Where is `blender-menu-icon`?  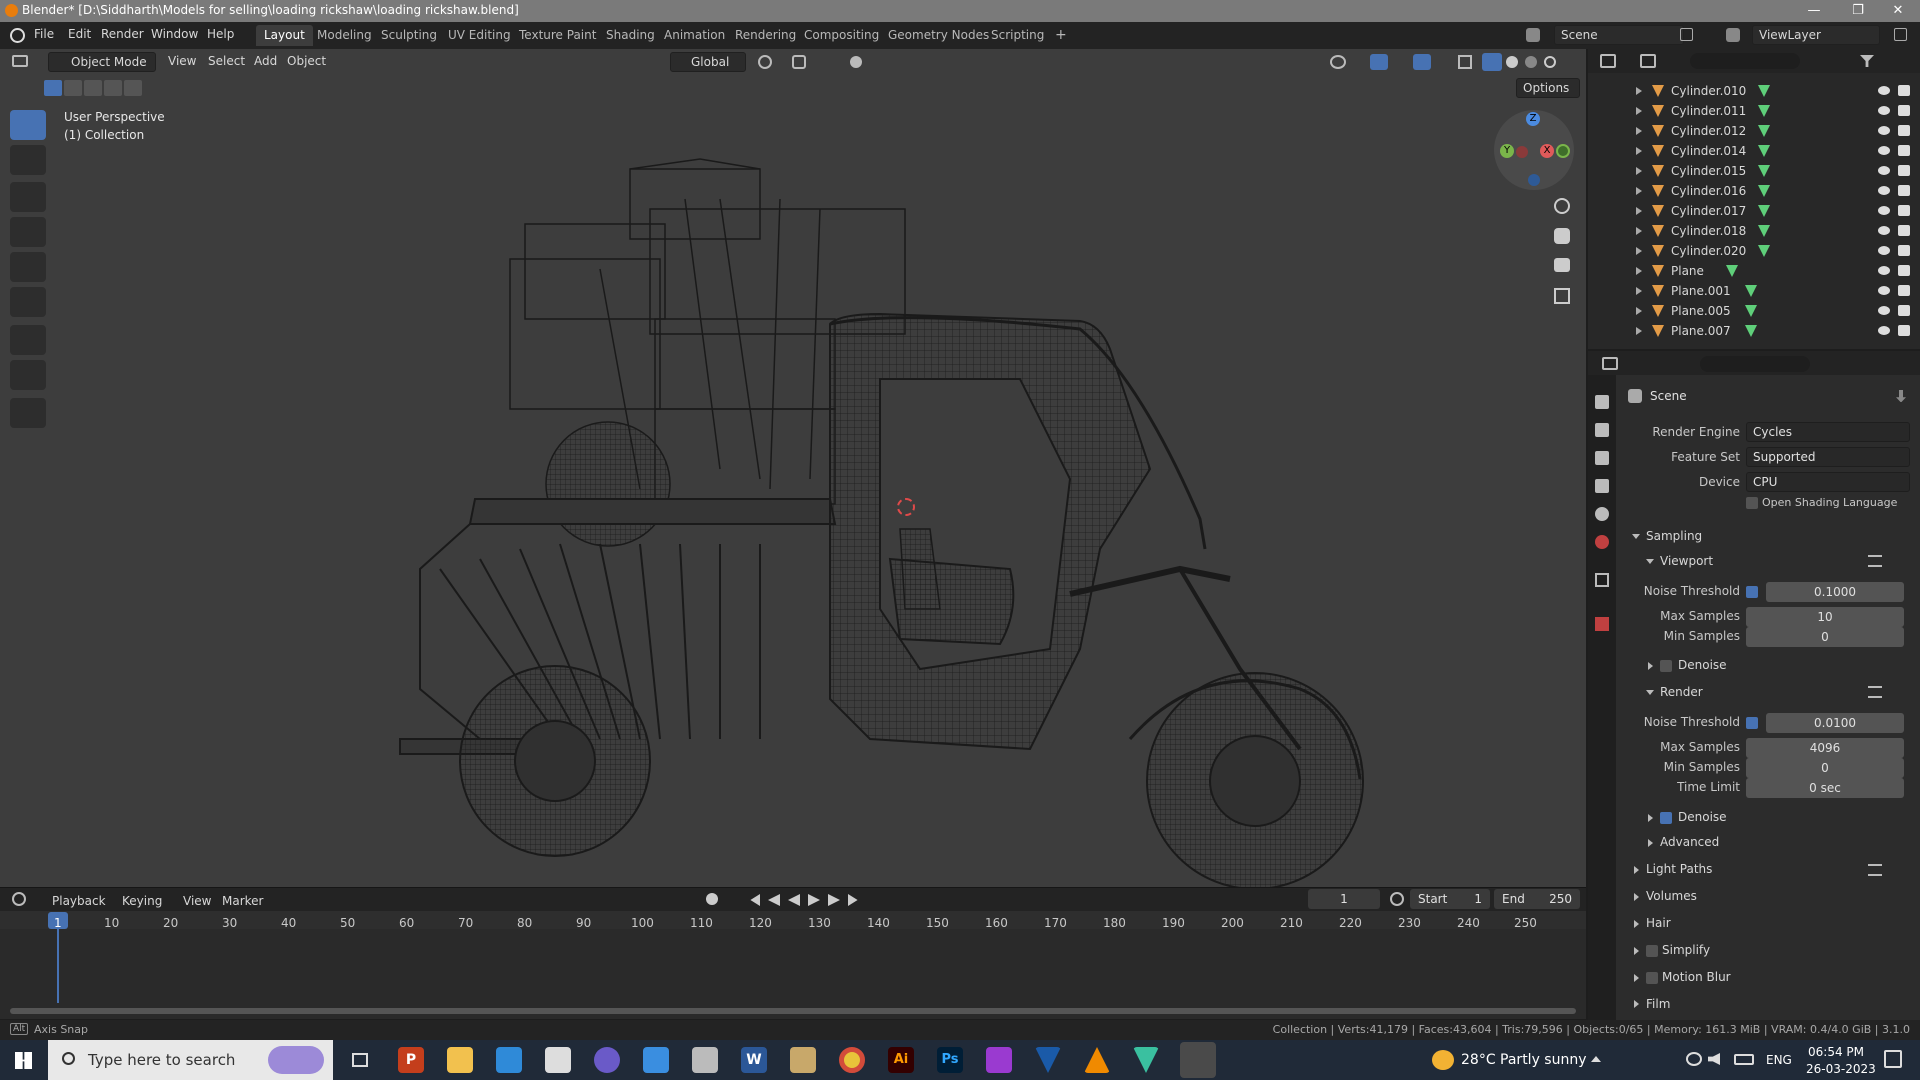 blender-menu-icon is located at coordinates (17, 35).